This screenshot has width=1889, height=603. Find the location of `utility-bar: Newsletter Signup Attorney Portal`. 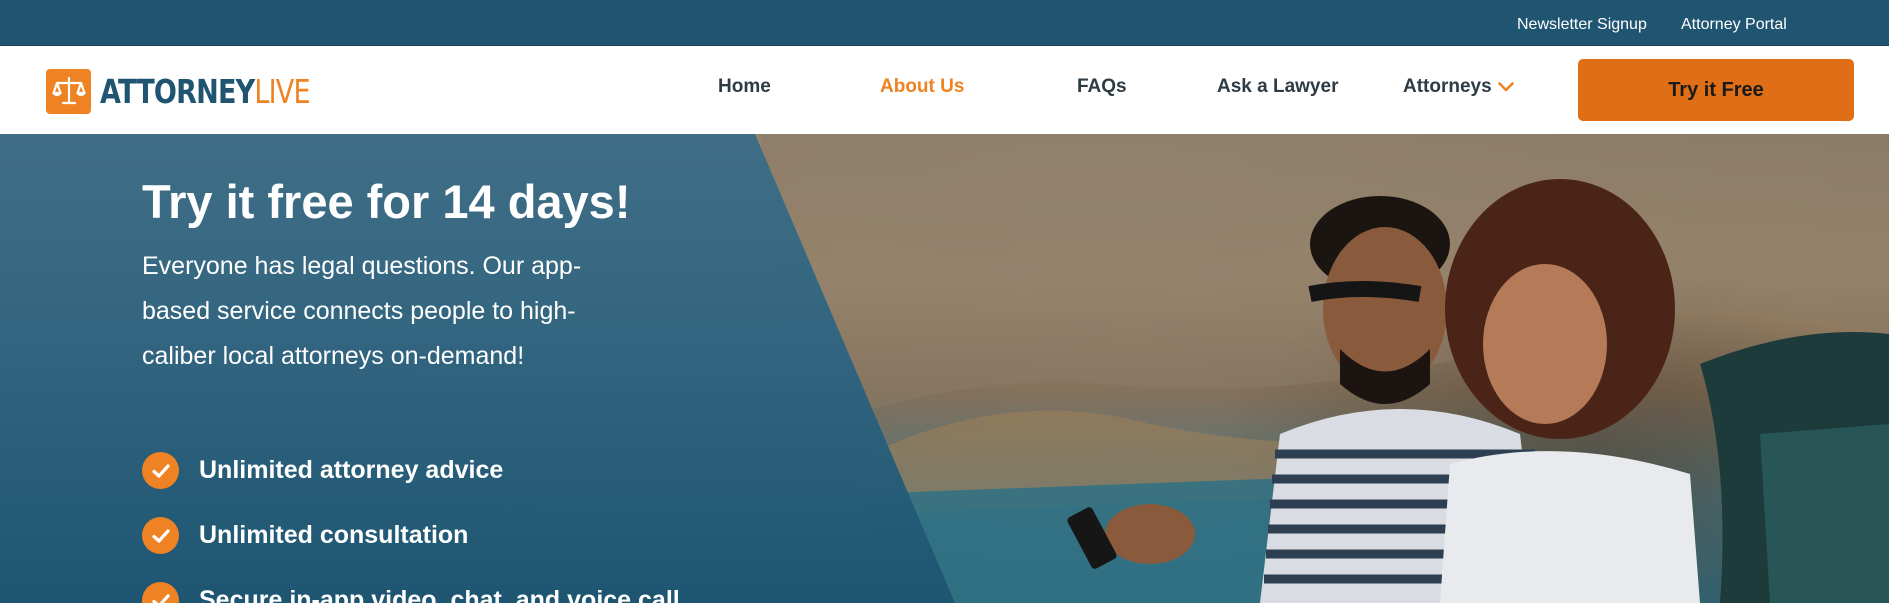

utility-bar: Newsletter Signup Attorney Portal is located at coordinates (944, 23).